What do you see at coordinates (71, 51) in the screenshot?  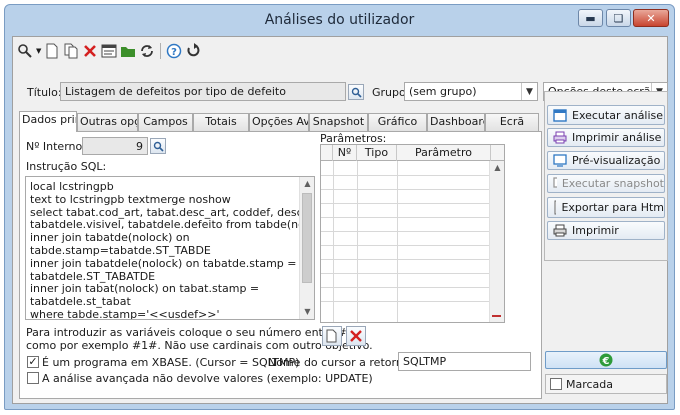 I see `copy-icon` at bounding box center [71, 51].